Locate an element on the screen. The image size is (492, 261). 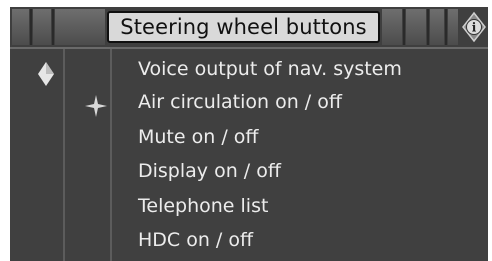
menu-item-label: Telephone list is located at coordinates (203, 206).